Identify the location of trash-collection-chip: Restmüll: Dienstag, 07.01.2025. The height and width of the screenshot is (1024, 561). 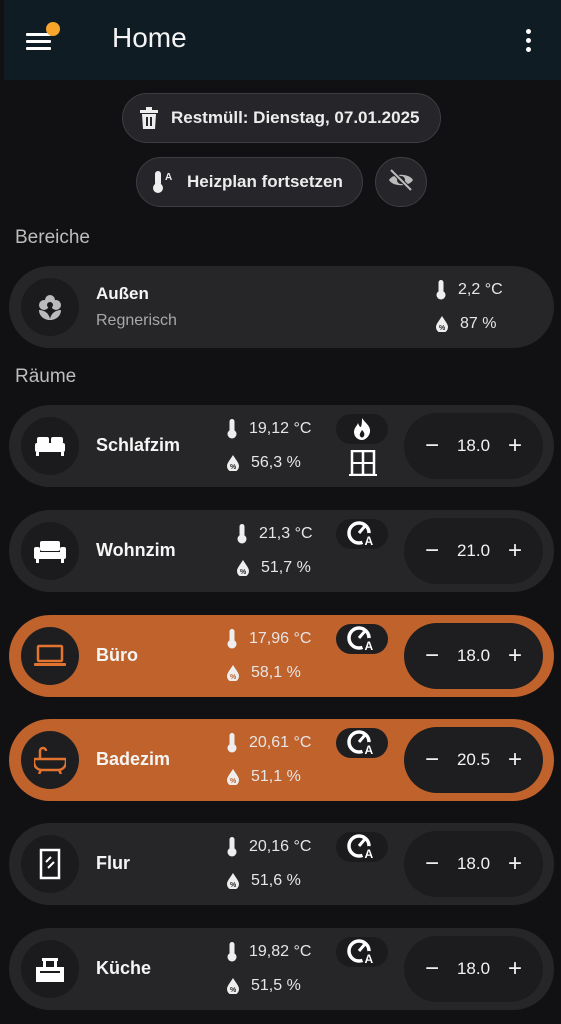
(281, 118).